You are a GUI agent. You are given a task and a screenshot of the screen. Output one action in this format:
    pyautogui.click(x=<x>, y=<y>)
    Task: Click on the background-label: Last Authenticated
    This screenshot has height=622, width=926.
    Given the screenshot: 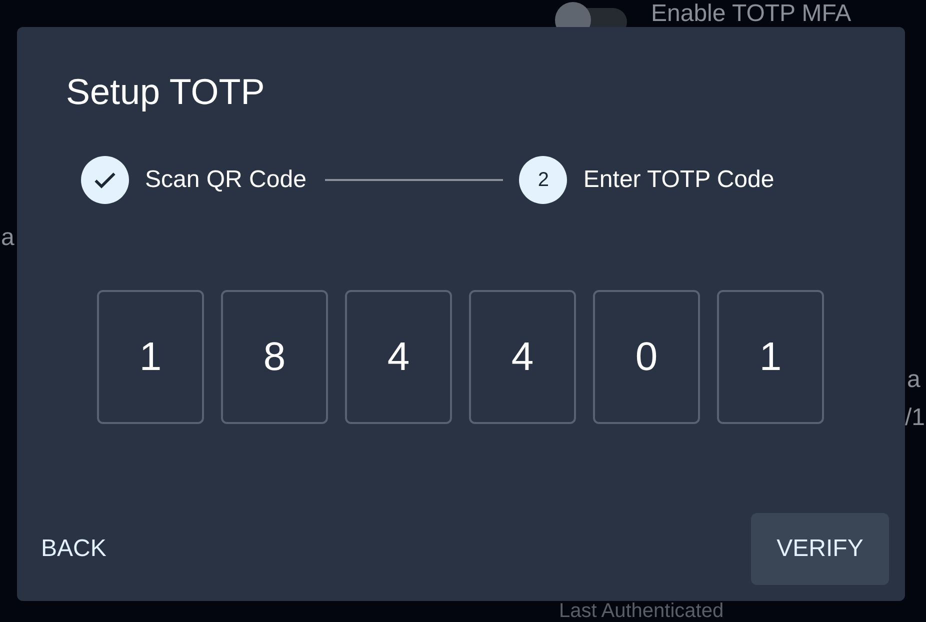 What is the action you would take?
    pyautogui.click(x=641, y=611)
    